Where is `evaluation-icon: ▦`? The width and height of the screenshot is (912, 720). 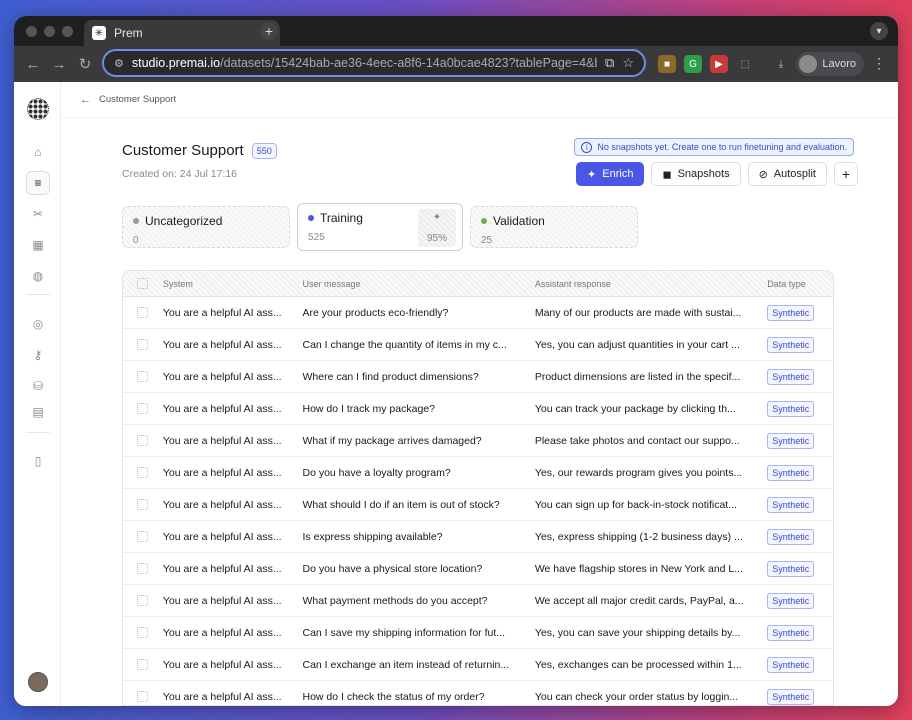 evaluation-icon: ▦ is located at coordinates (38, 245).